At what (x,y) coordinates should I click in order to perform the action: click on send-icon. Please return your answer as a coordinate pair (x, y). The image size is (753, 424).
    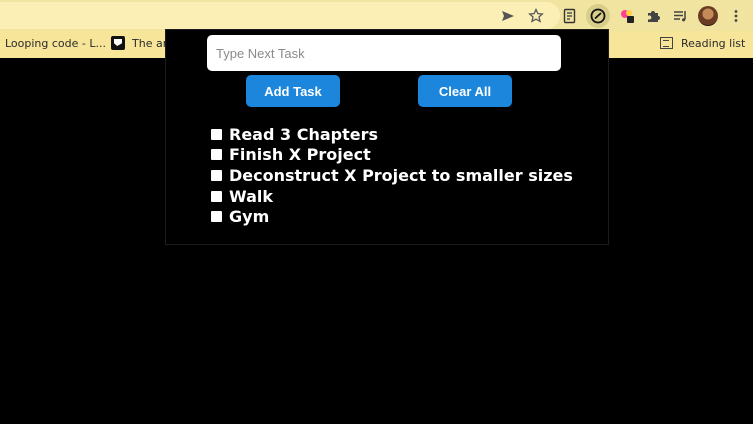
    Looking at the image, I should click on (508, 16).